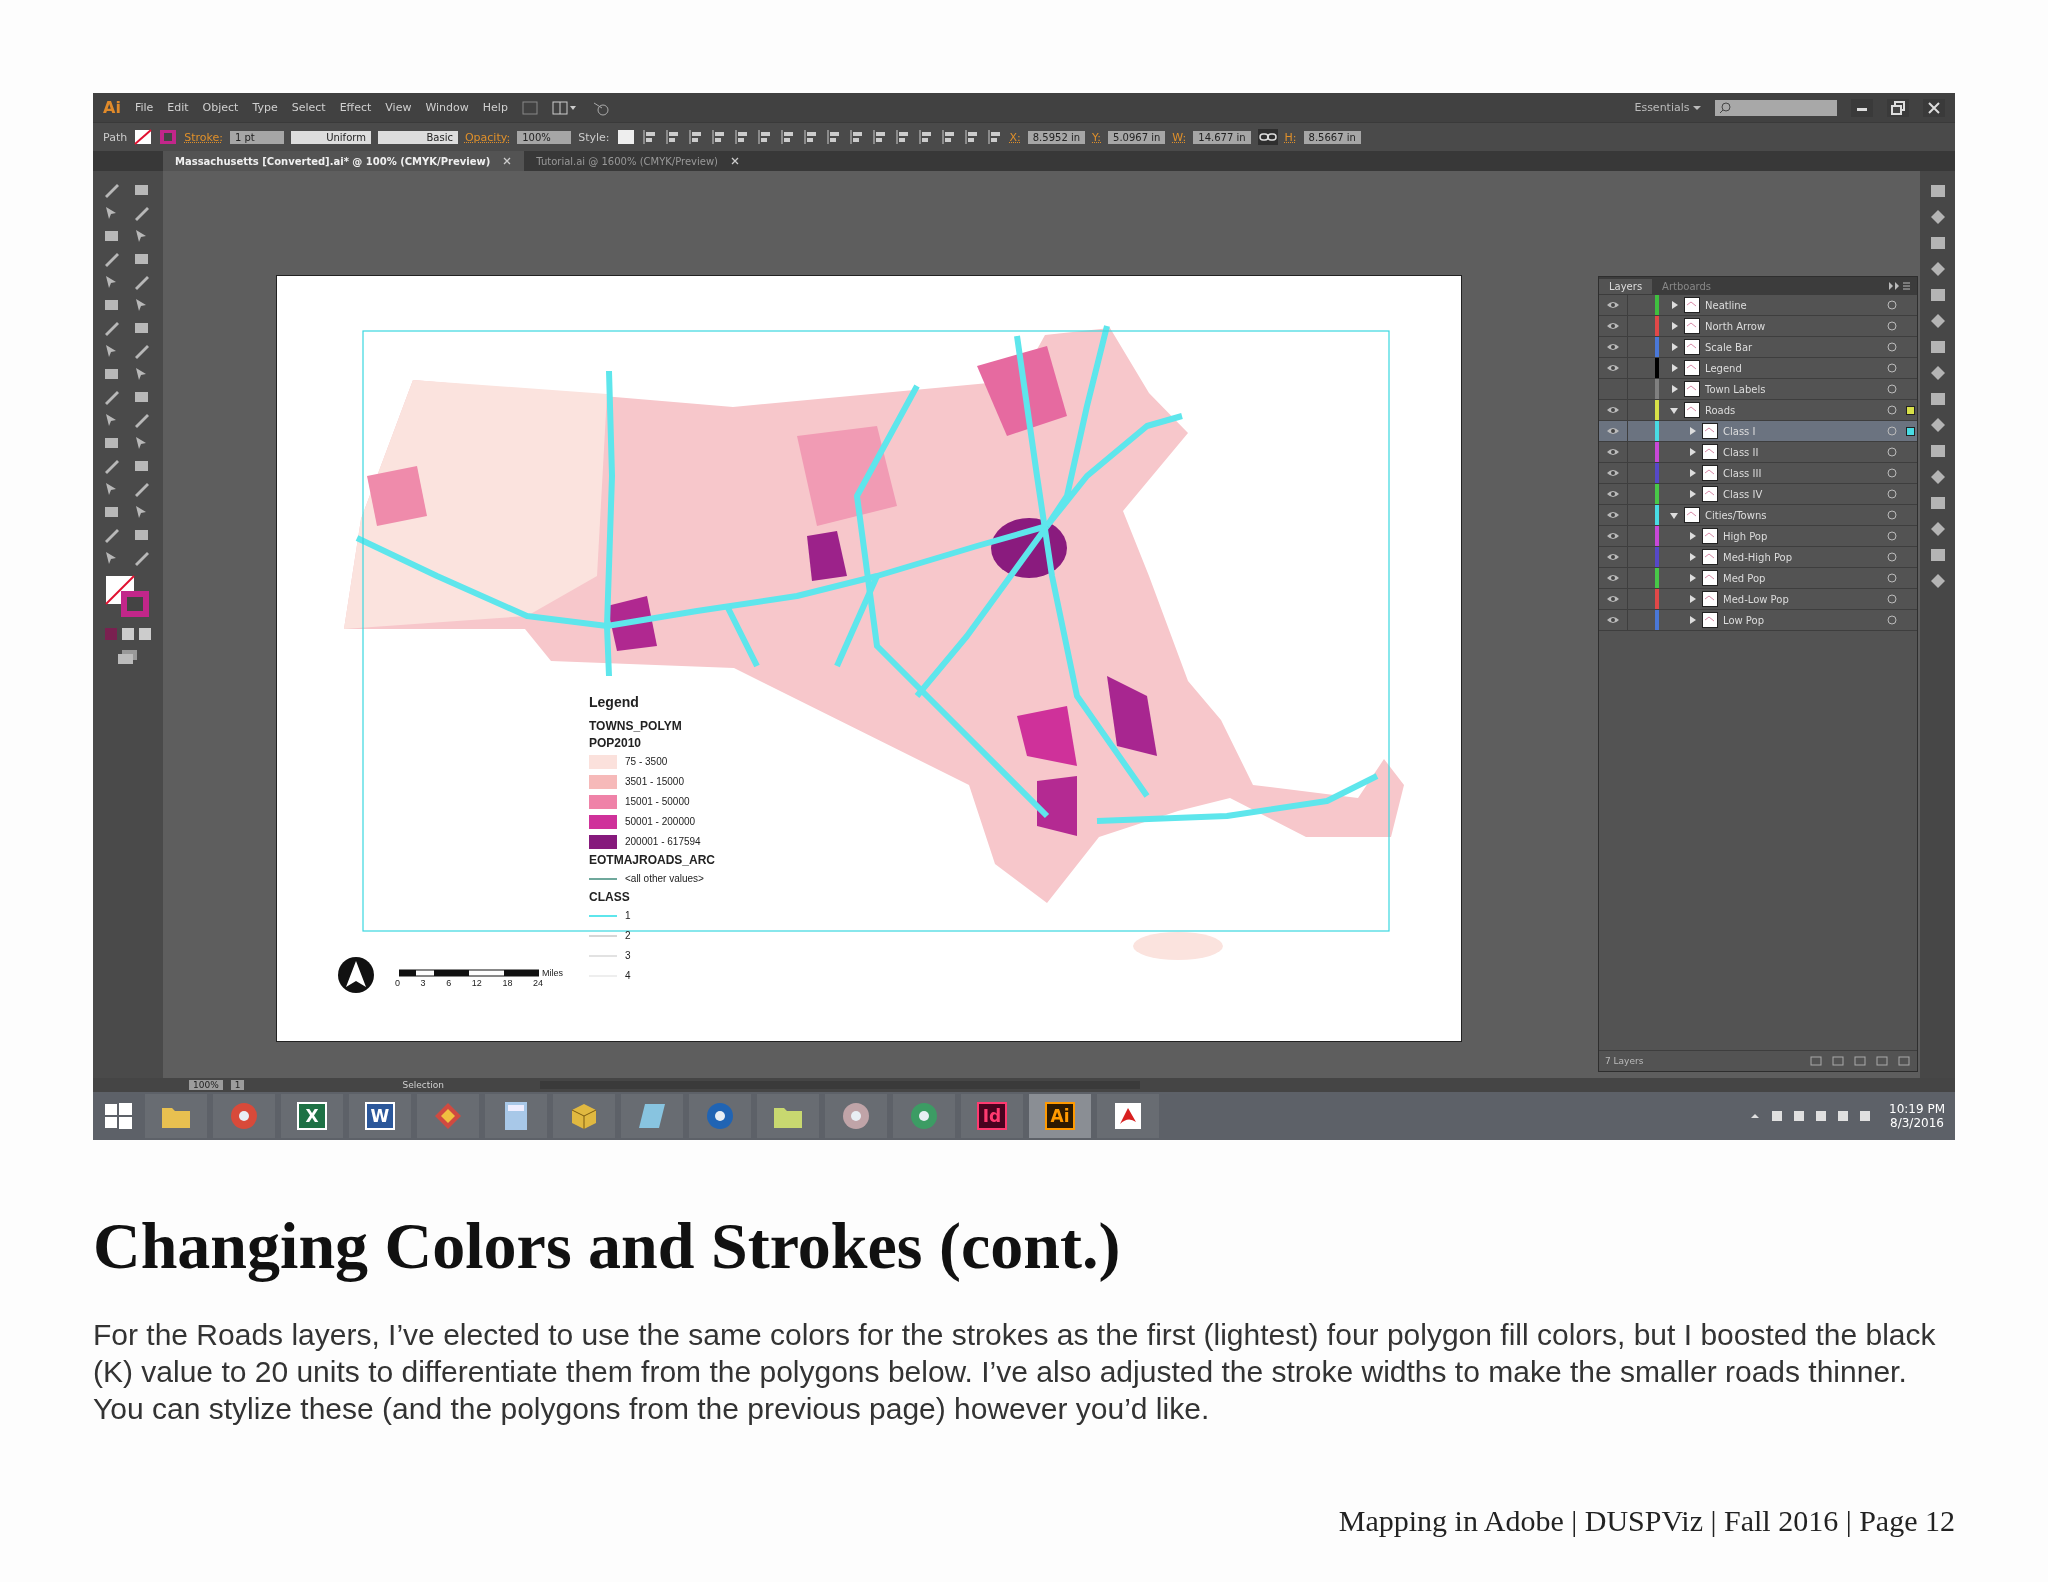 This screenshot has width=2048, height=1582. Describe the element at coordinates (1899, 286) in the screenshot. I see `panel-menu-icon` at that location.